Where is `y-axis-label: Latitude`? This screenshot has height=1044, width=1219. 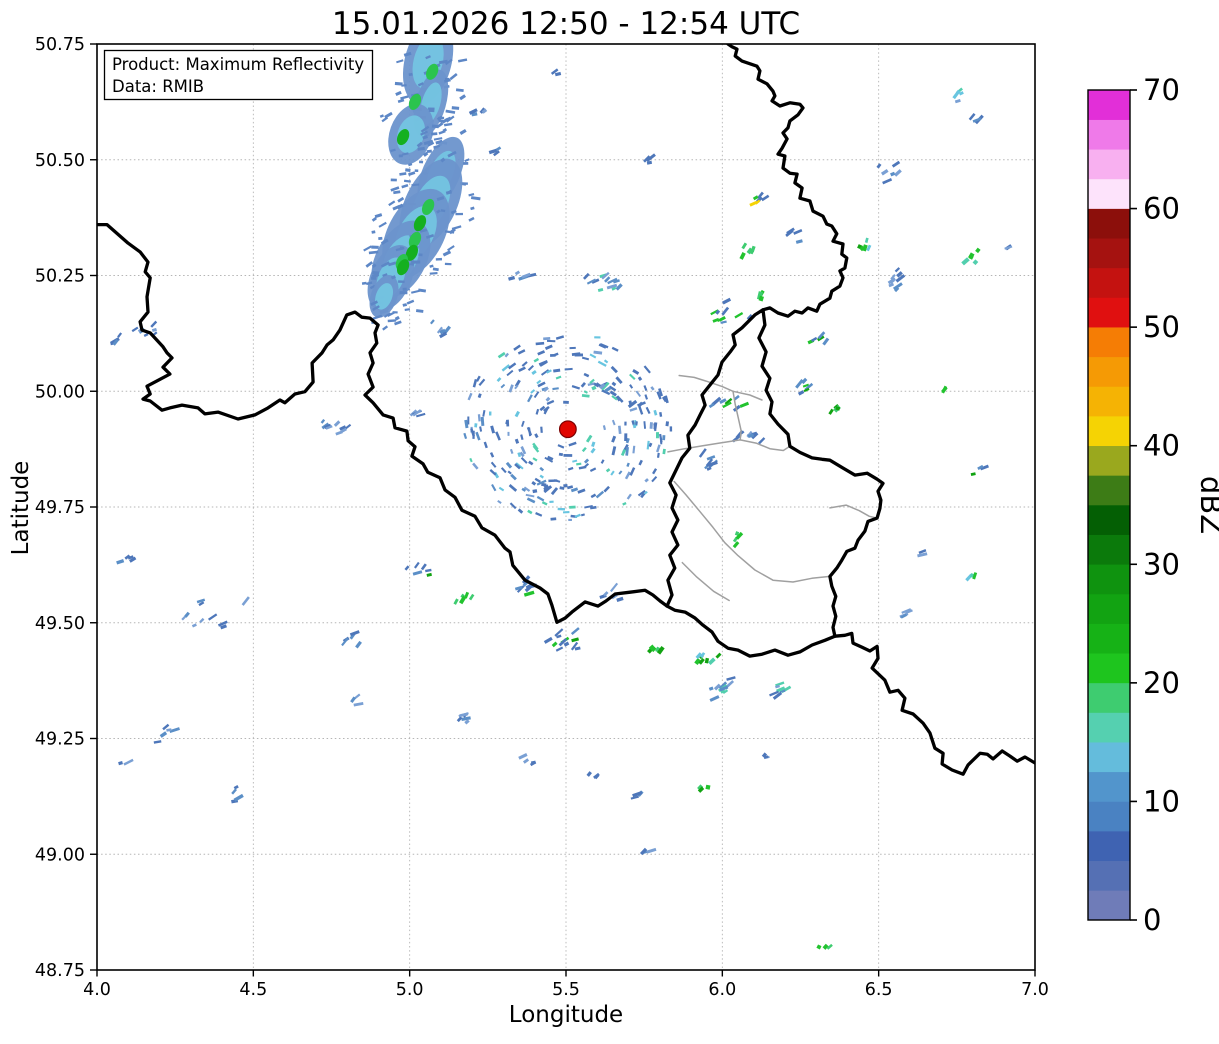
y-axis-label: Latitude is located at coordinates (21, 508).